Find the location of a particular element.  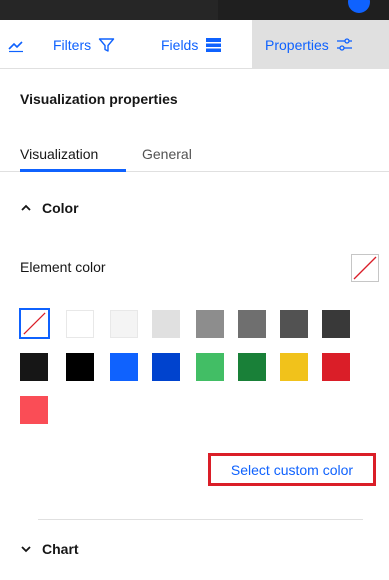

panel-title: Visualization properties is located at coordinates (99, 99).